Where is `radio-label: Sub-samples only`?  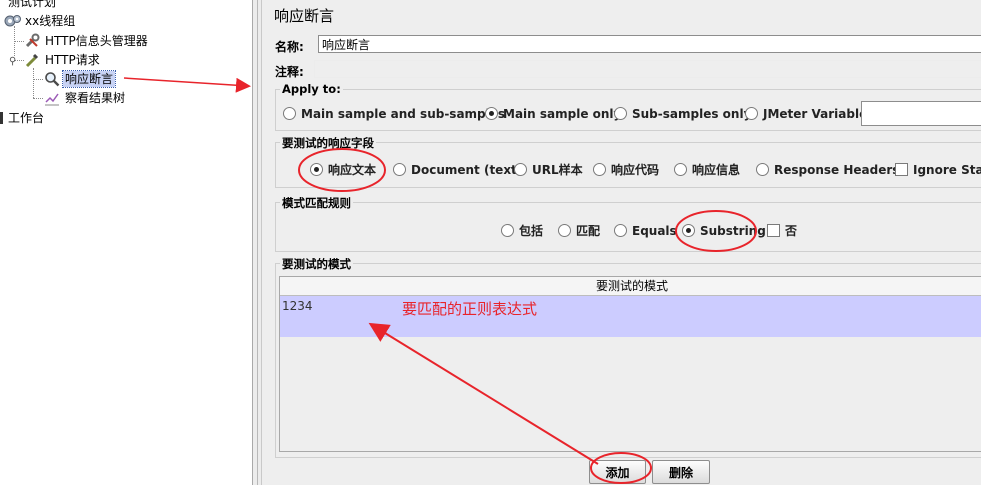 radio-label: Sub-samples only is located at coordinates (692, 114).